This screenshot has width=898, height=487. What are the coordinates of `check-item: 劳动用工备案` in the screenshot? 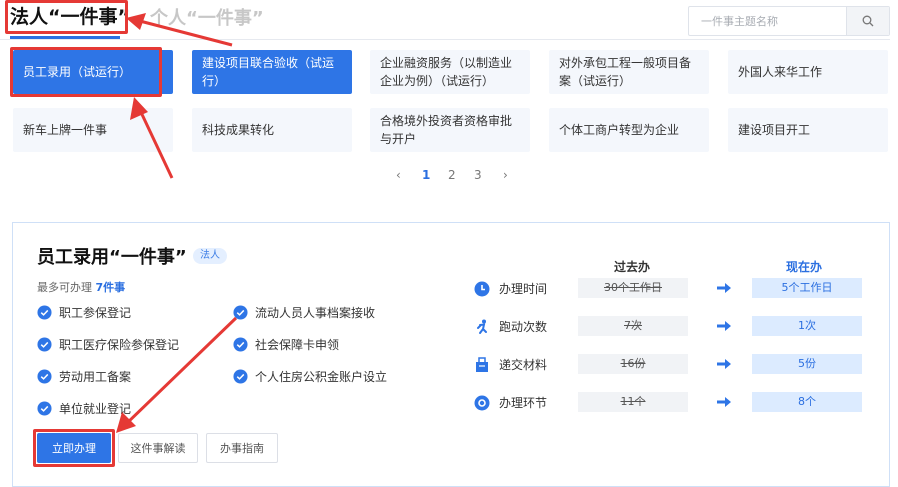 It's located at (84, 376).